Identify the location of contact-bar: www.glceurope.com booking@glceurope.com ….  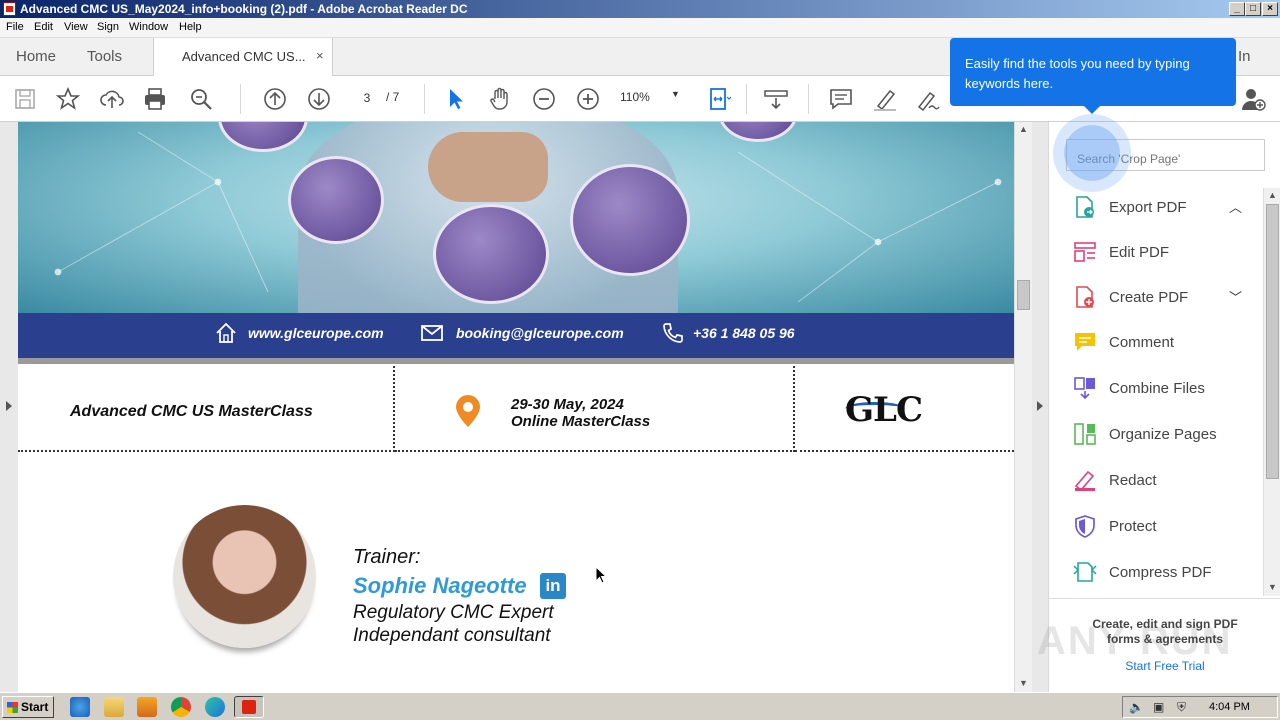
(516, 335).